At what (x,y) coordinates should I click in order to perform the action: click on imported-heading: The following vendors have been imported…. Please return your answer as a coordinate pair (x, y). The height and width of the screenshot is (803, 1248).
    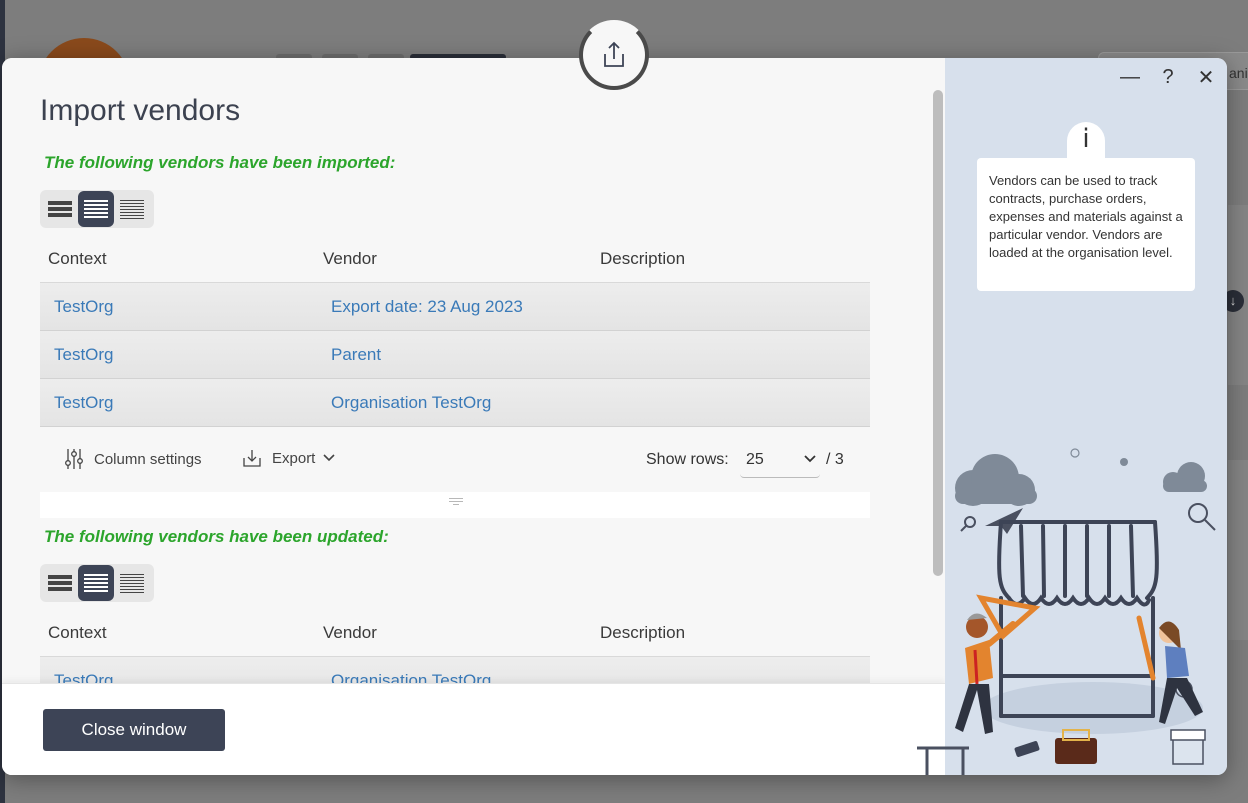
    Looking at the image, I should click on (220, 162).